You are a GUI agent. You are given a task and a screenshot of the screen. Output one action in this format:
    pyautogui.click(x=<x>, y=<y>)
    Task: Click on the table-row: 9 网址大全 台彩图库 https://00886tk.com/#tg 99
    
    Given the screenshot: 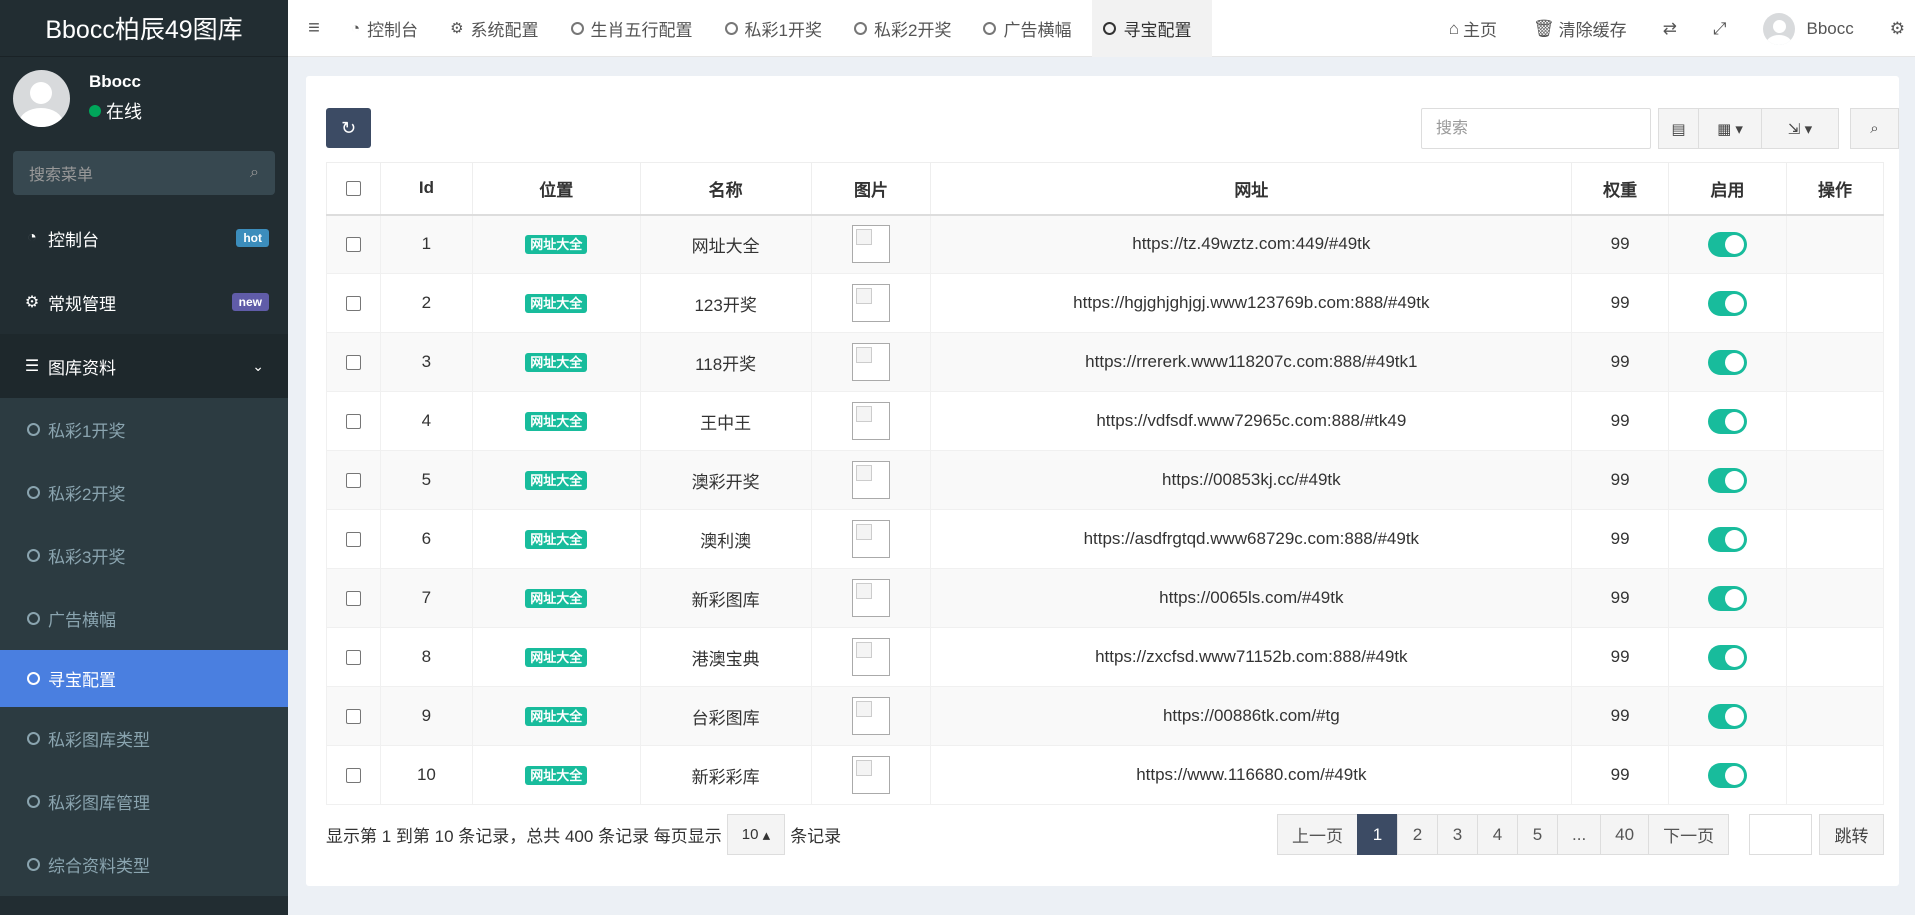 What is the action you would take?
    pyautogui.click(x=1105, y=716)
    